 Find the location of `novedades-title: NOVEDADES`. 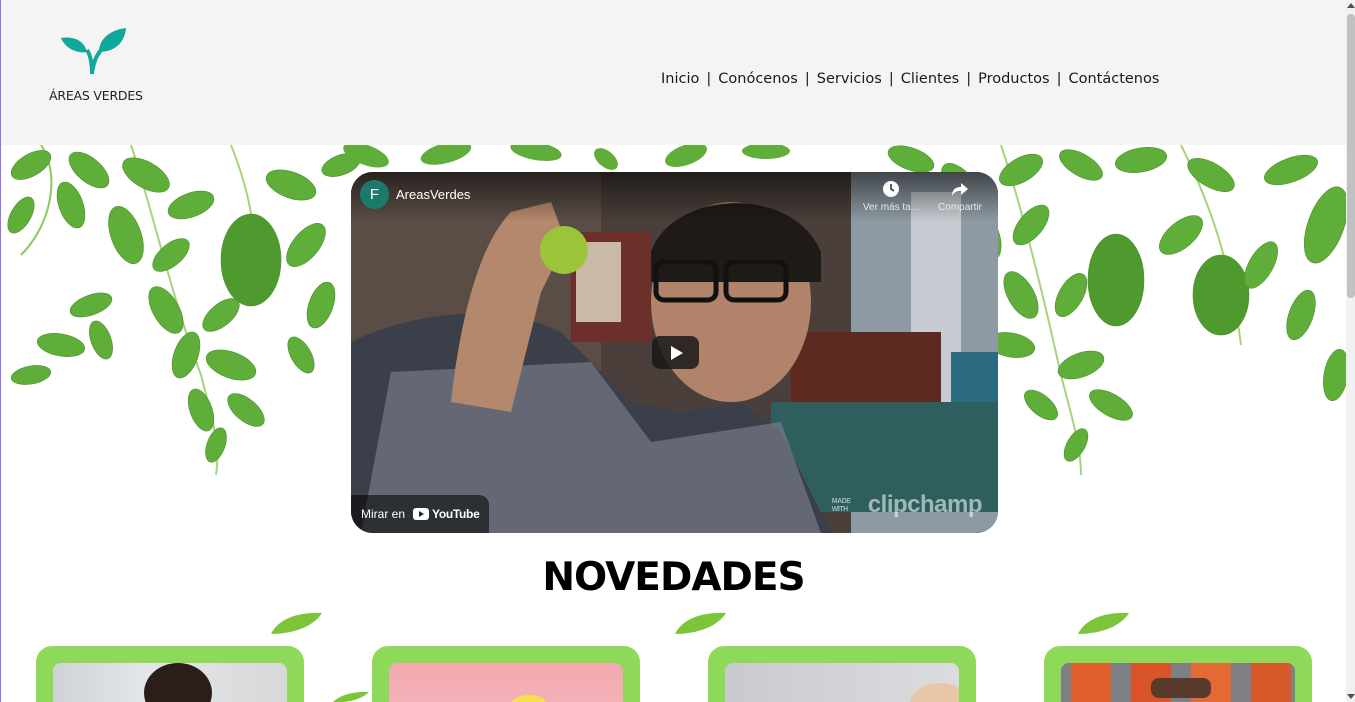

novedades-title: NOVEDADES is located at coordinates (673, 577).